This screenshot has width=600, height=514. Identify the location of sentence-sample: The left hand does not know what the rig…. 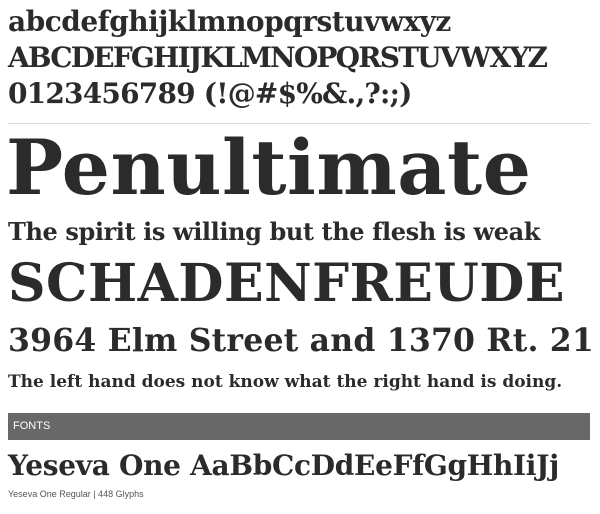
(285, 382).